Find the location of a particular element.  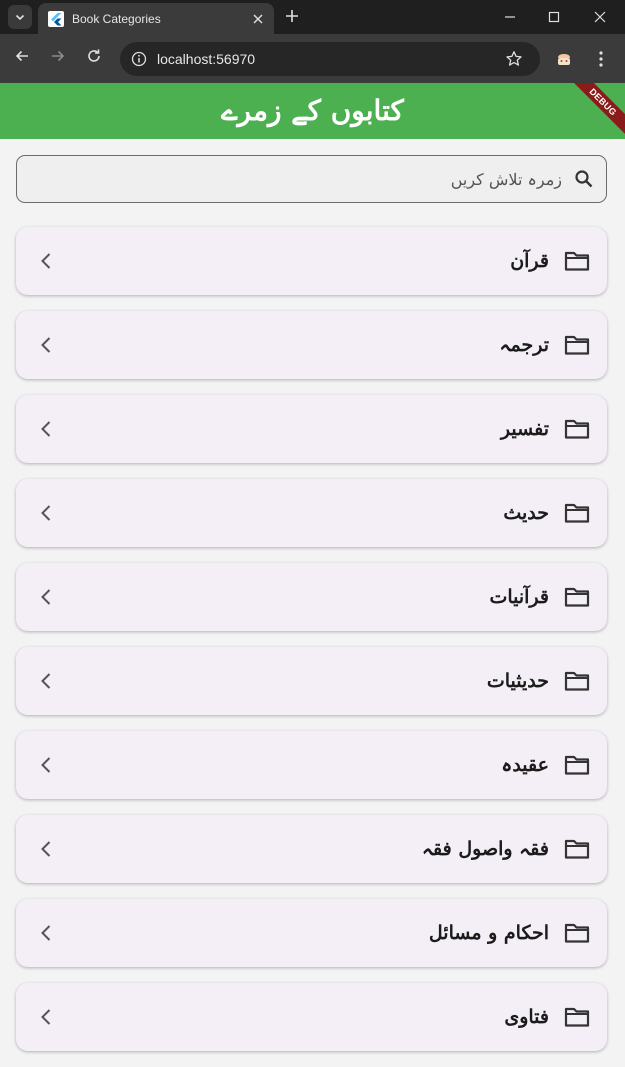

back-button is located at coordinates (22, 58).